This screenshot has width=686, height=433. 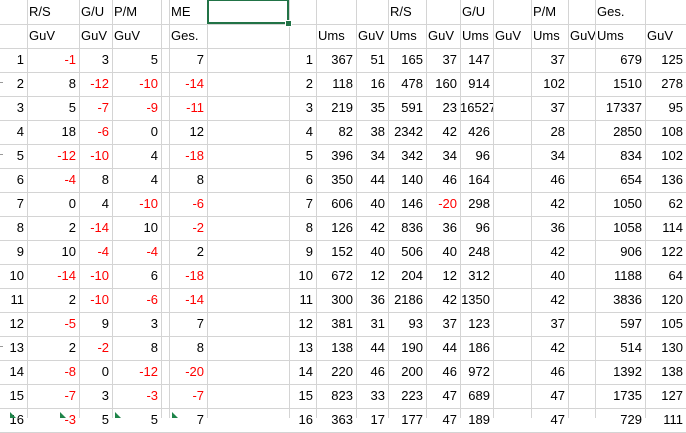 I want to click on cell-A5: 3, so click(x=13, y=108).